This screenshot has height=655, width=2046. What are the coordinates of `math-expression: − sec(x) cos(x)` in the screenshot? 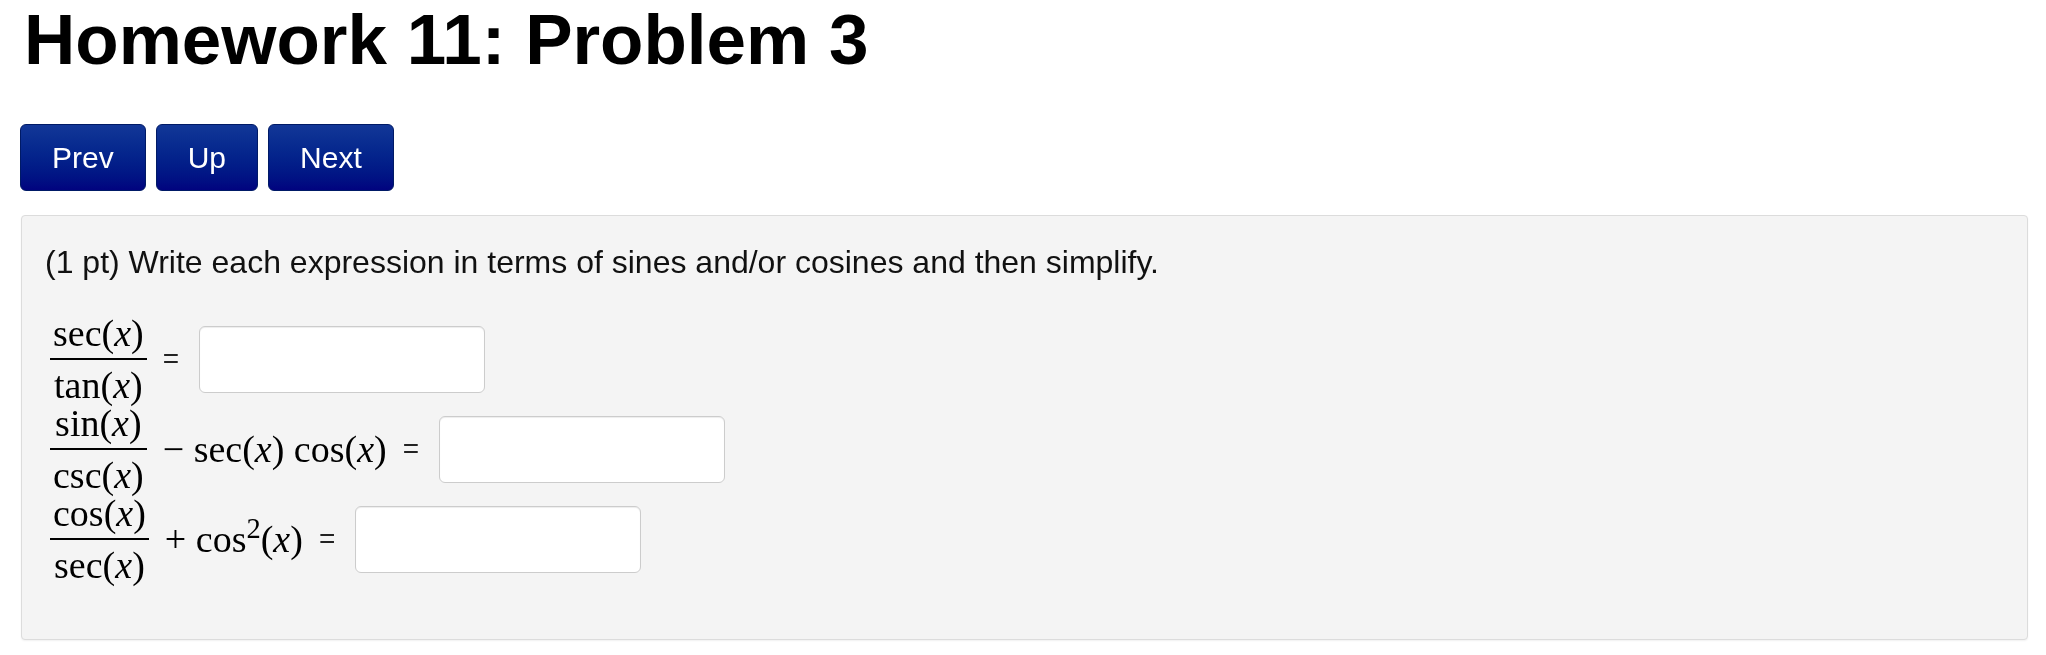 It's located at (274, 449).